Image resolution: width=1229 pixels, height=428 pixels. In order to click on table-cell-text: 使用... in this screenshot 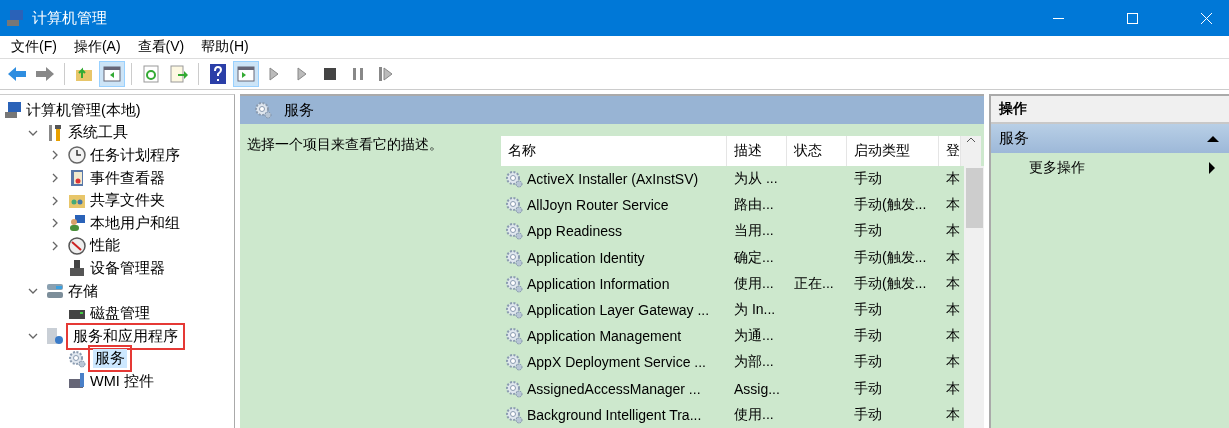, I will do `click(754, 414)`.